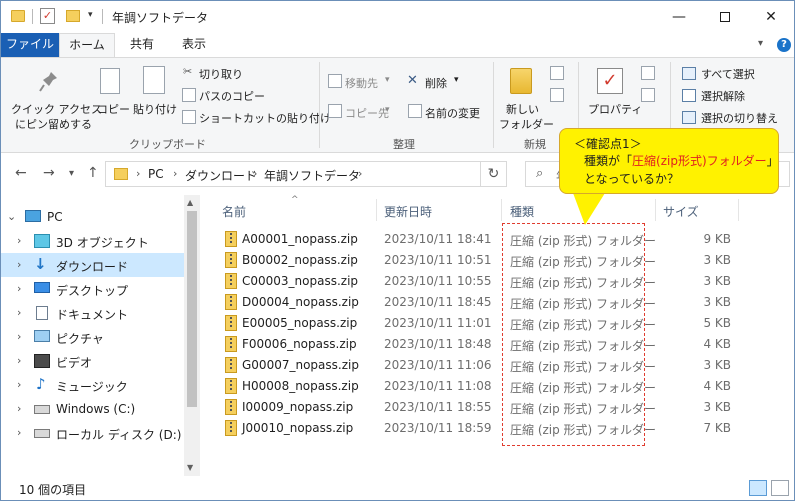  What do you see at coordinates (438, 281) in the screenshot?
I see `file-date: 2023/10/11 10:55` at bounding box center [438, 281].